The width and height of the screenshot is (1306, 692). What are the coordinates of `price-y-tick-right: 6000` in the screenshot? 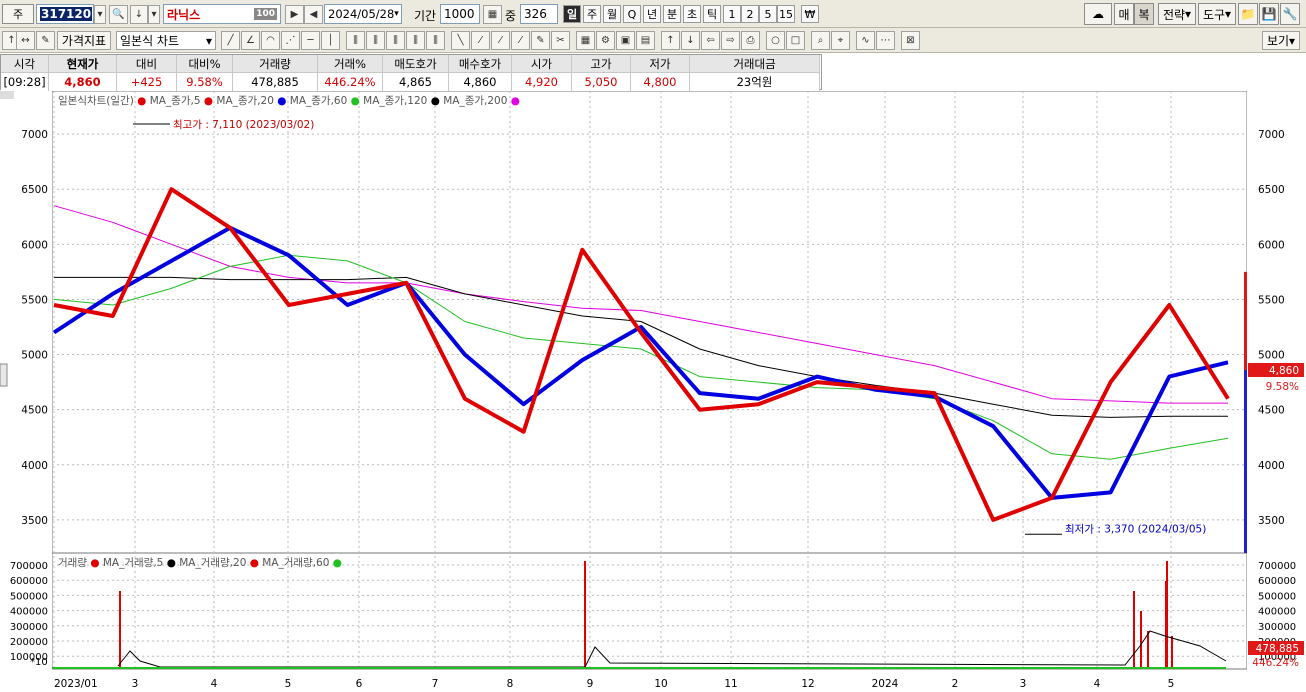 It's located at (1271, 245).